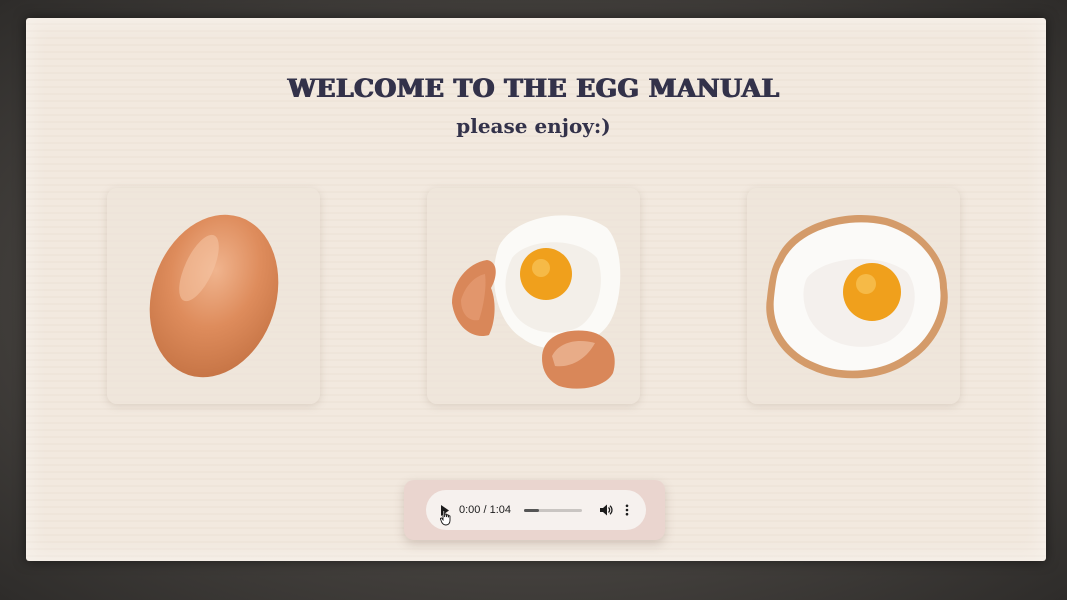 The image size is (1067, 600). I want to click on more-vert-icon, so click(627, 510).